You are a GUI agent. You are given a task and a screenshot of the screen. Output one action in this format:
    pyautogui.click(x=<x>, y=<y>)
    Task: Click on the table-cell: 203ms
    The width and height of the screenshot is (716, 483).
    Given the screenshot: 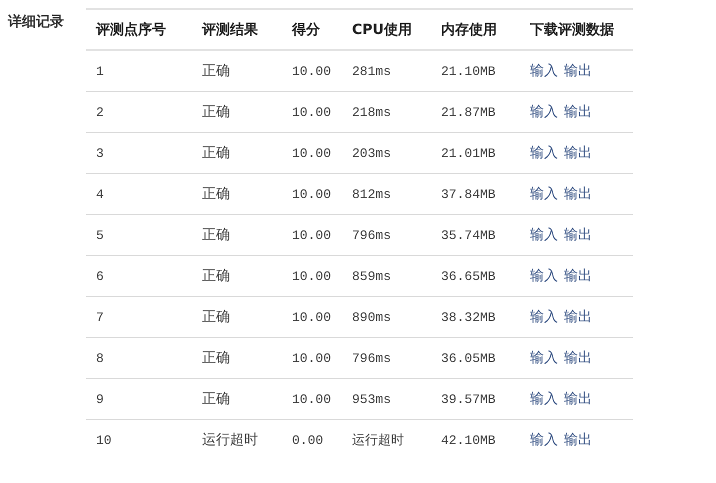 What is the action you would take?
    pyautogui.click(x=372, y=153)
    